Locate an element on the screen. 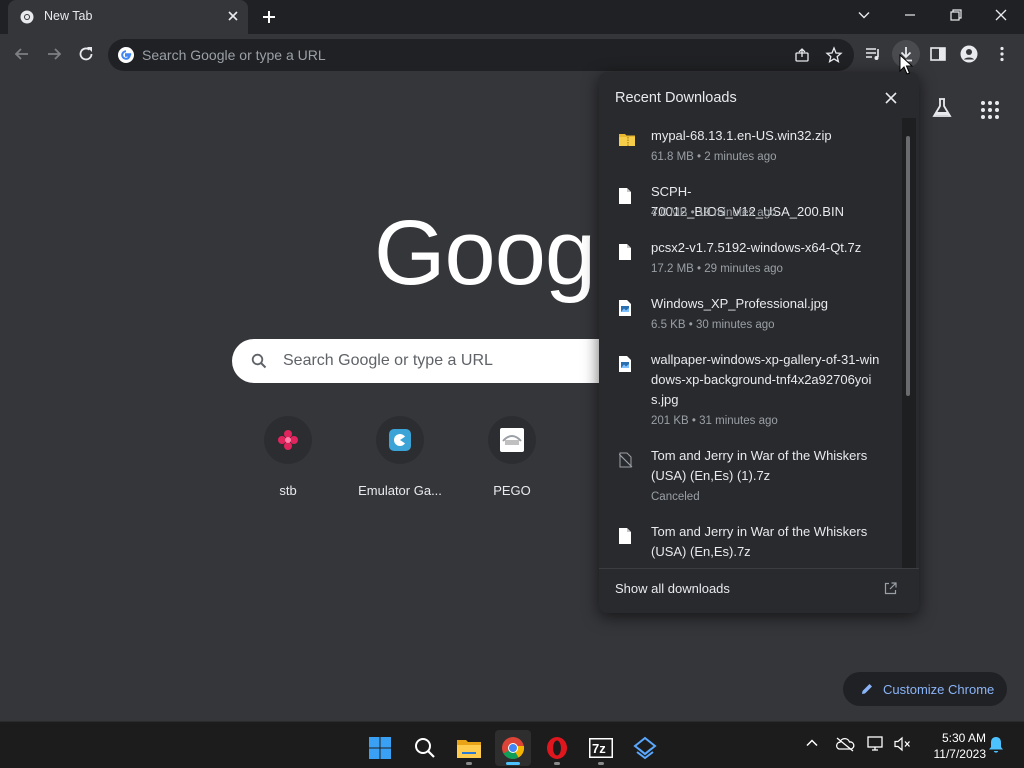 This screenshot has height=768, width=1024. app-icon is located at coordinates (645, 748).